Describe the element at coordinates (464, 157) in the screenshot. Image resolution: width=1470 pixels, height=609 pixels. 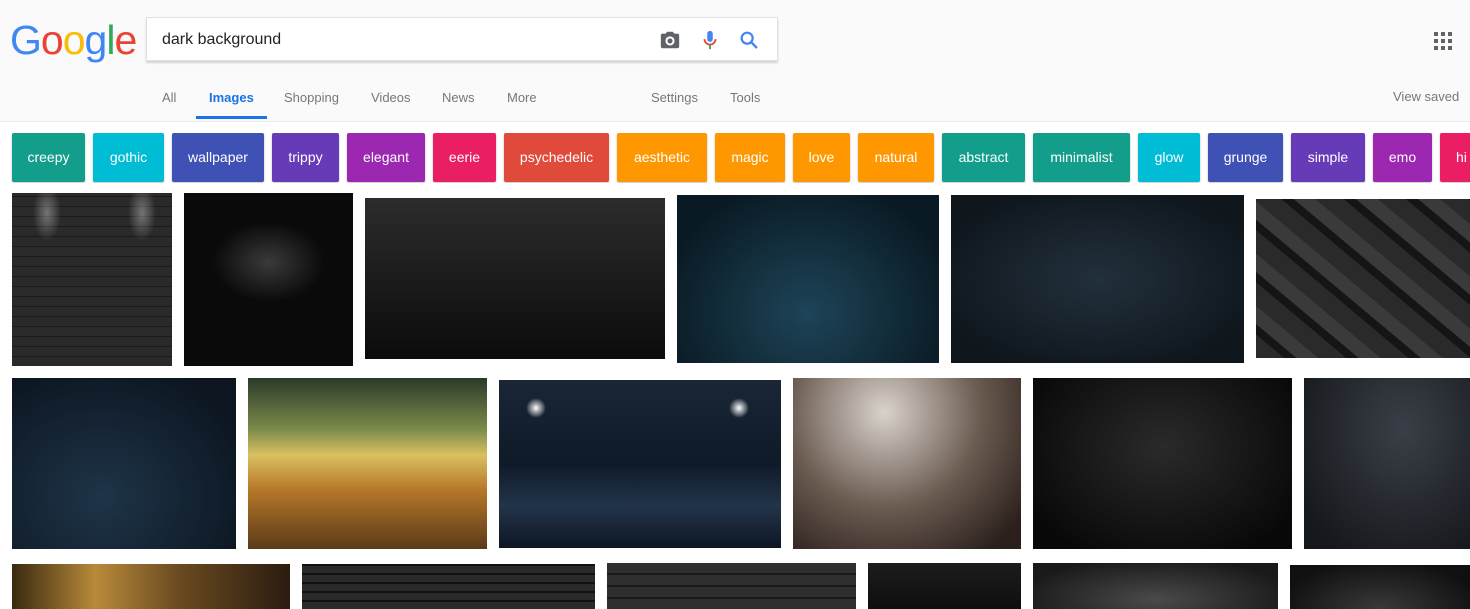
I see `chip-eerie: eerie` at that location.